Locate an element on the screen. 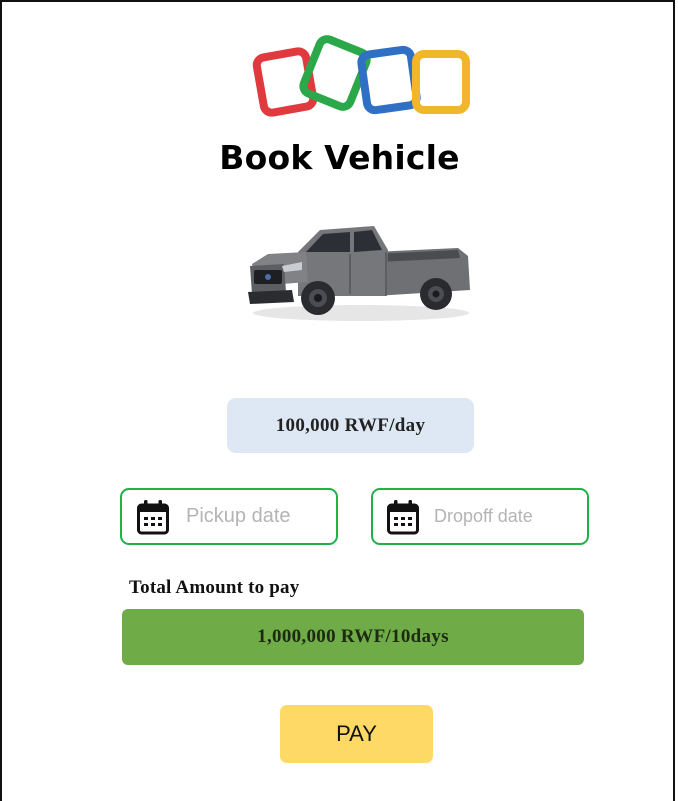 This screenshot has height=801, width=678. brand-logo-icon is located at coordinates (361, 76).